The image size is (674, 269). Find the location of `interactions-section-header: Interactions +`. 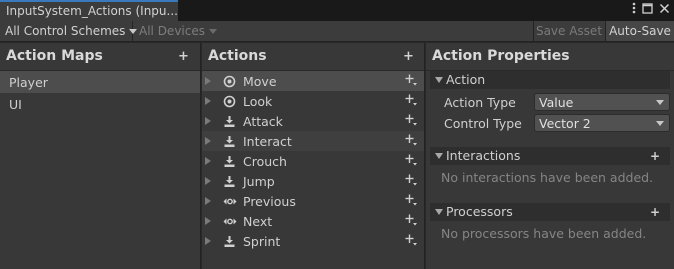

interactions-section-header: Interactions + is located at coordinates (550, 156).